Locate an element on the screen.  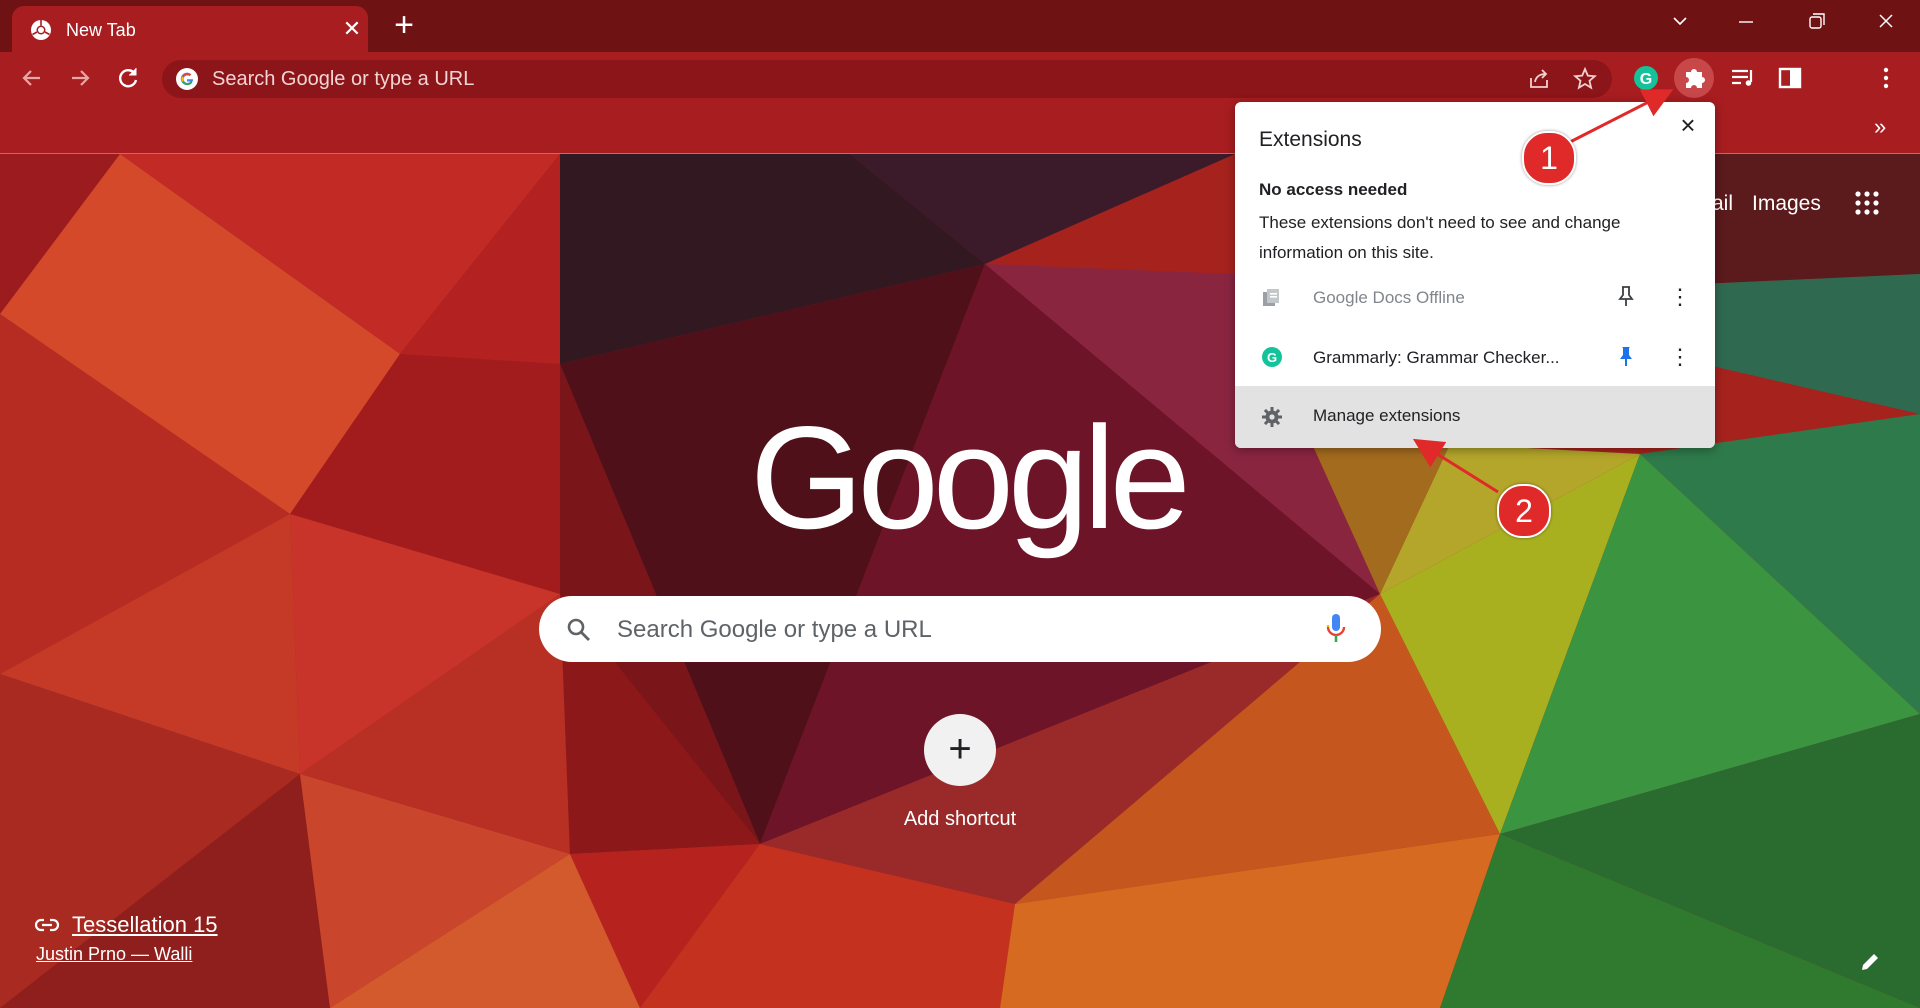
extension-item: Google Docs Offline ⋮ is located at coordinates (1475, 297).